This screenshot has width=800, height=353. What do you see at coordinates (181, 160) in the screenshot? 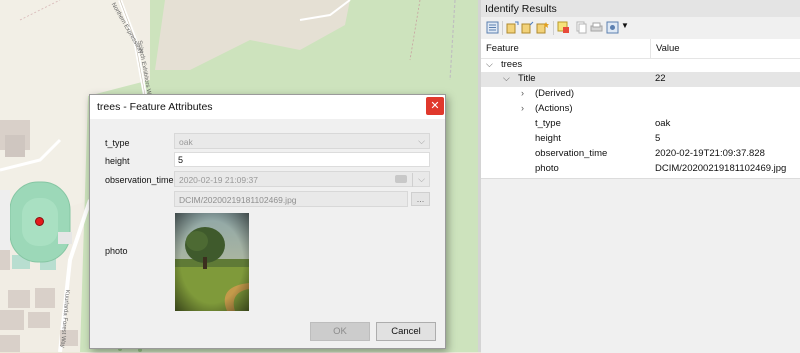
I see `height-value: 5` at bounding box center [181, 160].